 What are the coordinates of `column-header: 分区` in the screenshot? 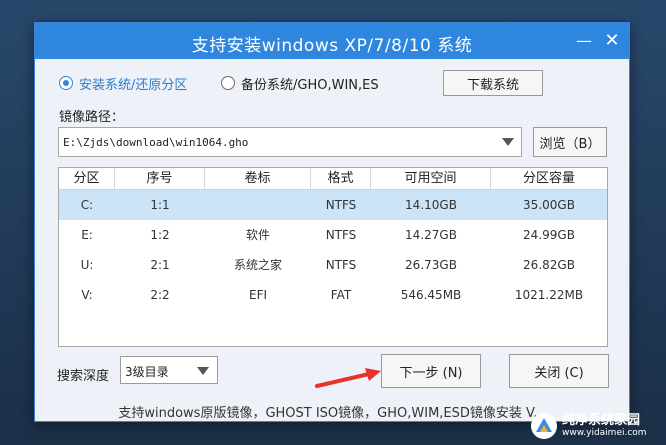 It's located at (87, 179).